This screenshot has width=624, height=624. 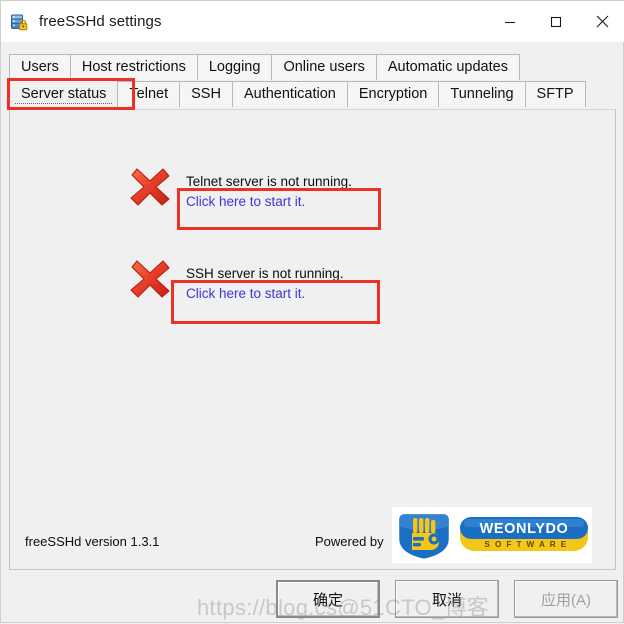 What do you see at coordinates (92, 541) in the screenshot?
I see `version-label: freeSSHd version 1.3.1` at bounding box center [92, 541].